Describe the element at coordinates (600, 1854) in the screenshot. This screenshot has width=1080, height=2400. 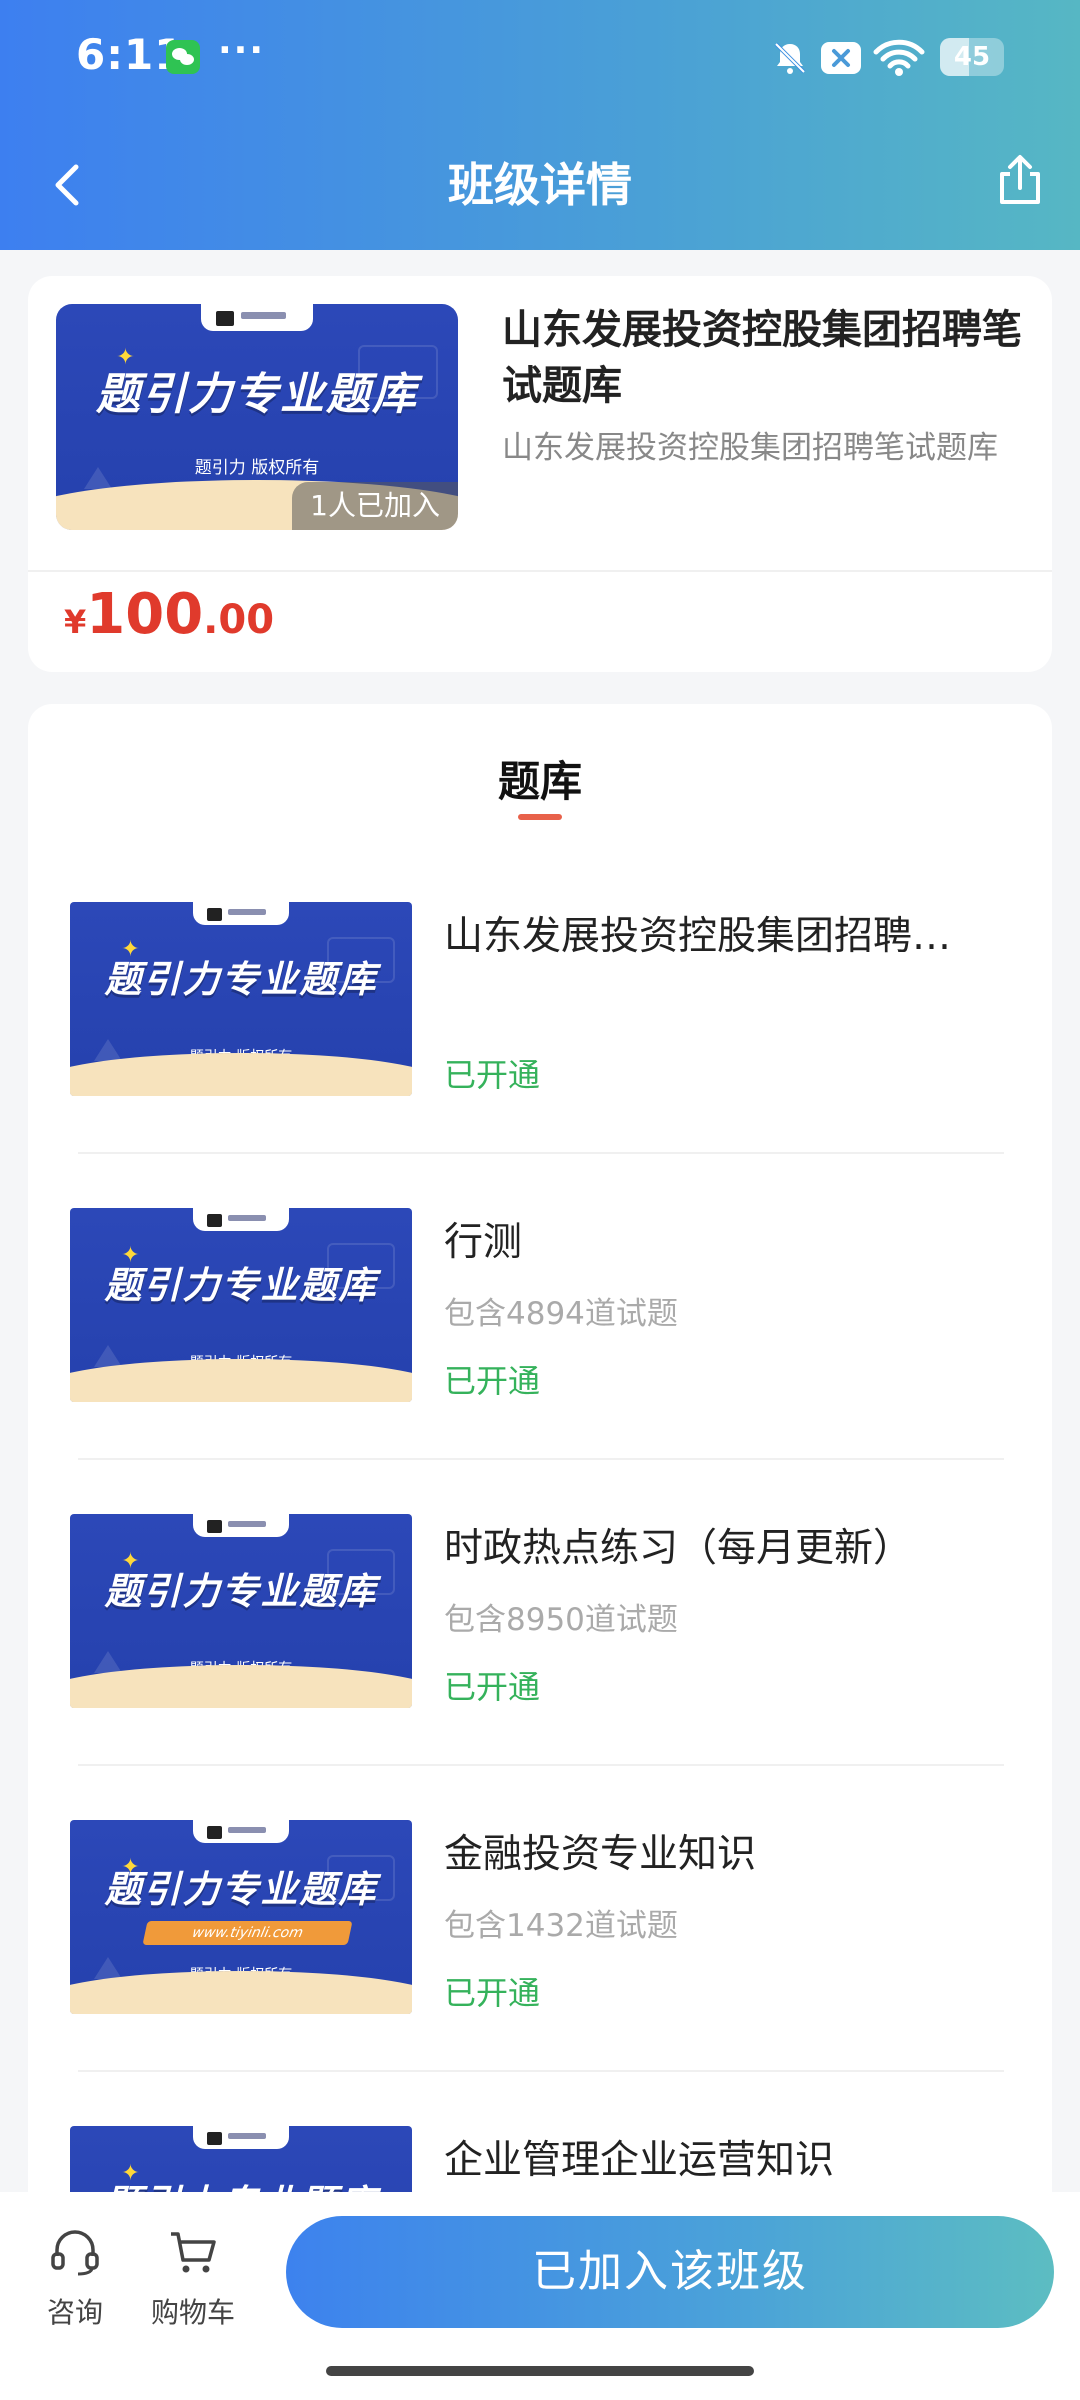
I see `bank-name: 金融投资专业知识` at that location.